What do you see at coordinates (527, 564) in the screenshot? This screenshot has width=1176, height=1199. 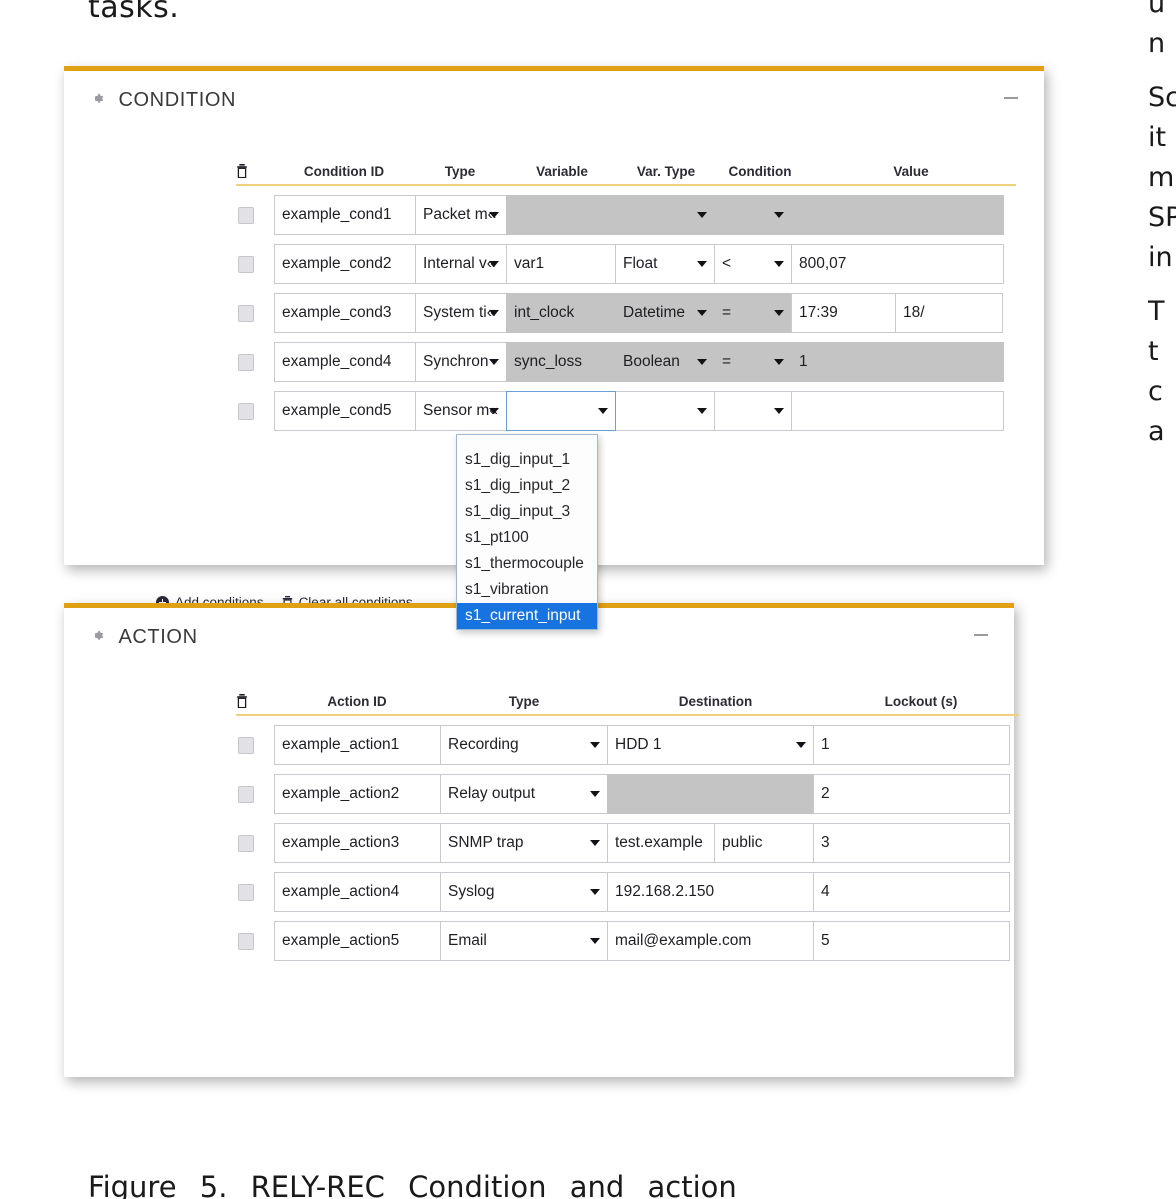 I see `dropdown-option: s1_thermocouple` at bounding box center [527, 564].